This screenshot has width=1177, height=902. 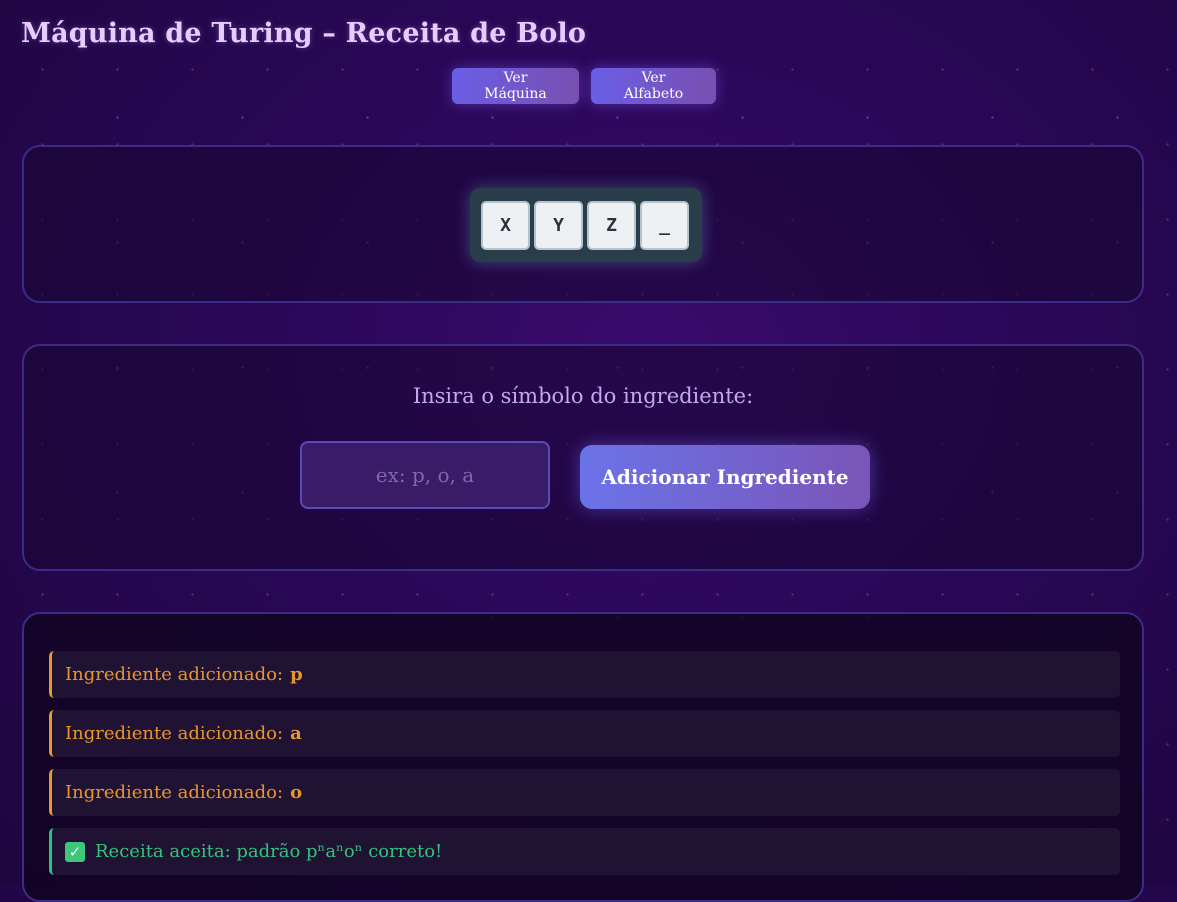 I want to click on tape-cell: X, so click(x=505, y=225).